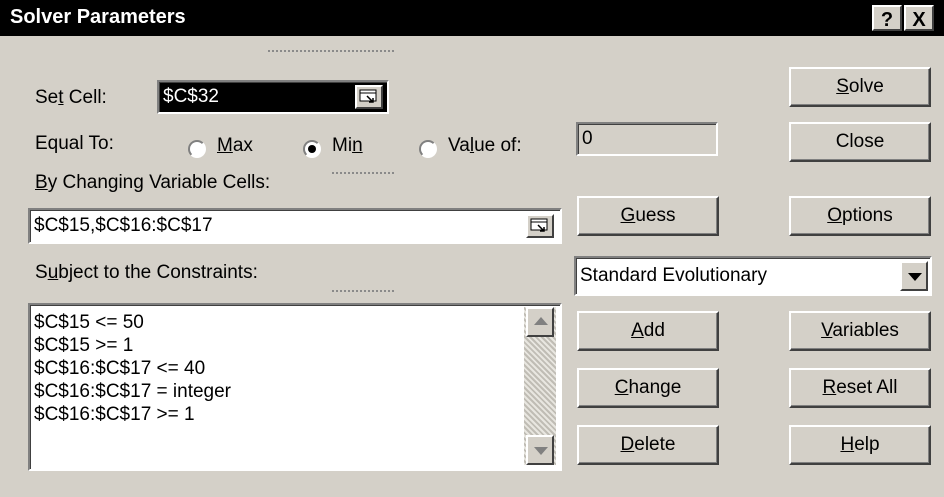 The image size is (944, 497). I want to click on value-of-value: 0, so click(587, 138).